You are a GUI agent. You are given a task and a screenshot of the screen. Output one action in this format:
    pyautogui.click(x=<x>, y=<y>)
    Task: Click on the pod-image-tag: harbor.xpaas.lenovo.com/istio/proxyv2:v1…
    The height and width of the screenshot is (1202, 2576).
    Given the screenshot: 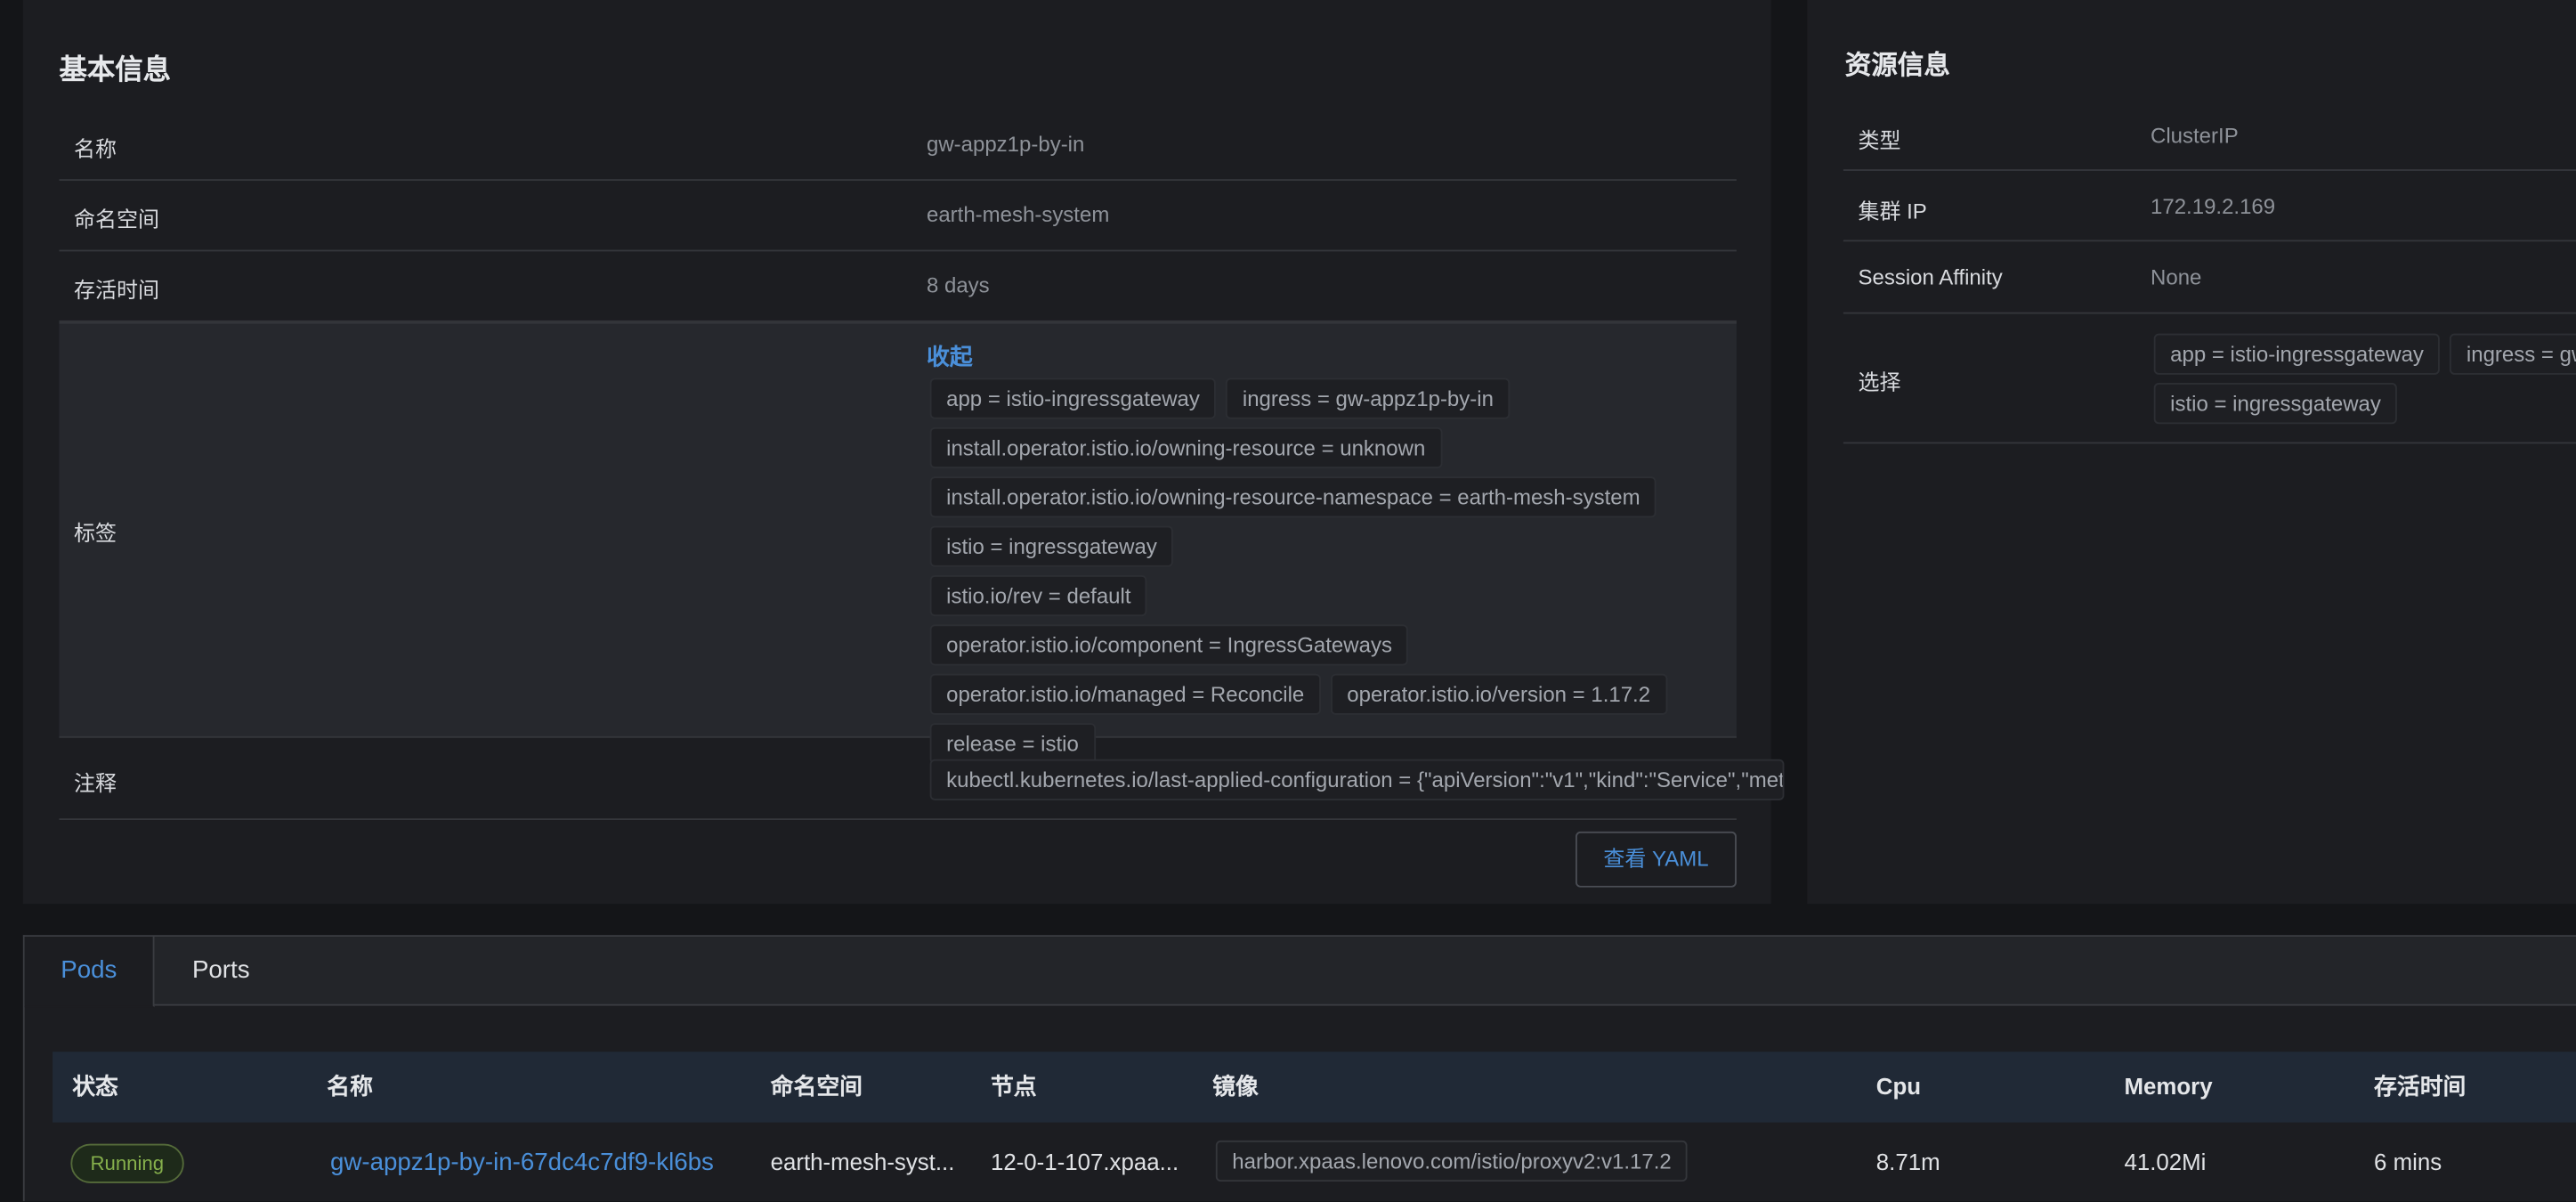 What is the action you would take?
    pyautogui.click(x=1452, y=1161)
    